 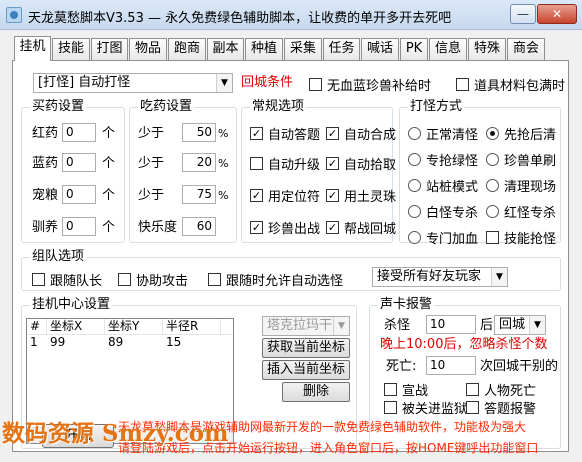 I want to click on tab-skill: 技能, so click(x=71, y=49).